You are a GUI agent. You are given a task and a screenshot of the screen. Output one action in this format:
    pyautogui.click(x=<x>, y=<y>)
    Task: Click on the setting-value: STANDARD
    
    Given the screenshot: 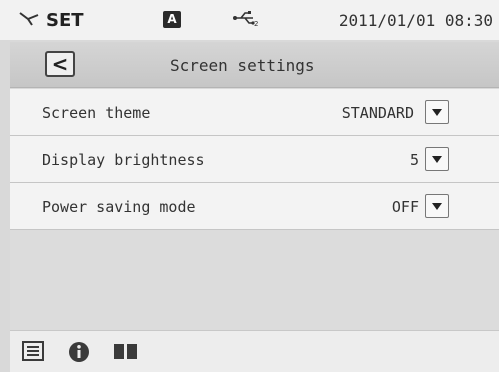 What is the action you would take?
    pyautogui.click(x=377, y=113)
    